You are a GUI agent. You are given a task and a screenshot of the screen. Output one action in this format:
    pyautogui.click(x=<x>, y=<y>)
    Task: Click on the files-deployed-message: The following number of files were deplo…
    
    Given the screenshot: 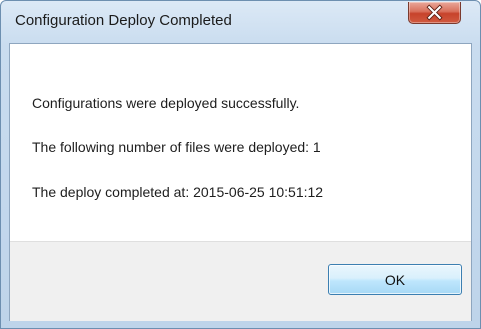 What is the action you would take?
    pyautogui.click(x=176, y=147)
    